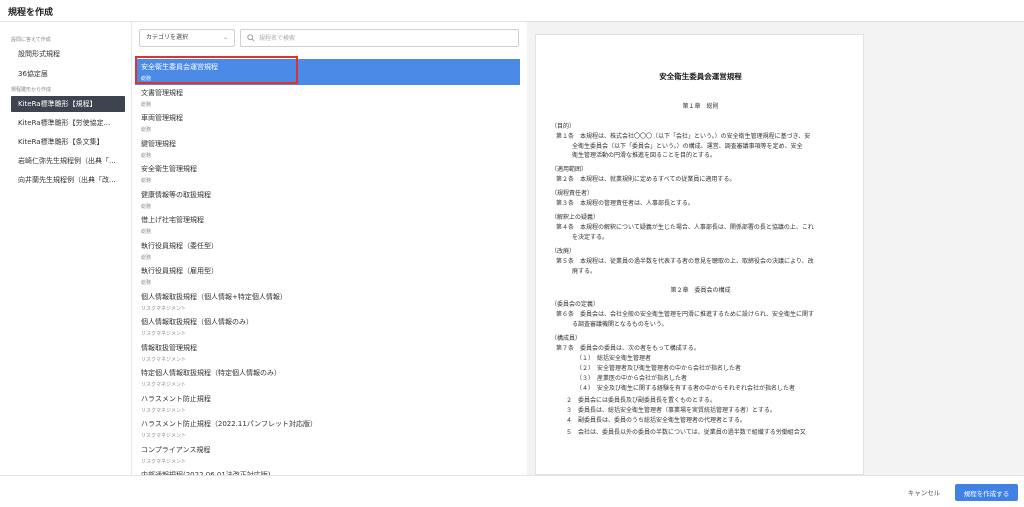 The width and height of the screenshot is (1024, 507). What do you see at coordinates (179, 67) in the screenshot?
I see `template-name: 安全衛生委員会運営規程` at bounding box center [179, 67].